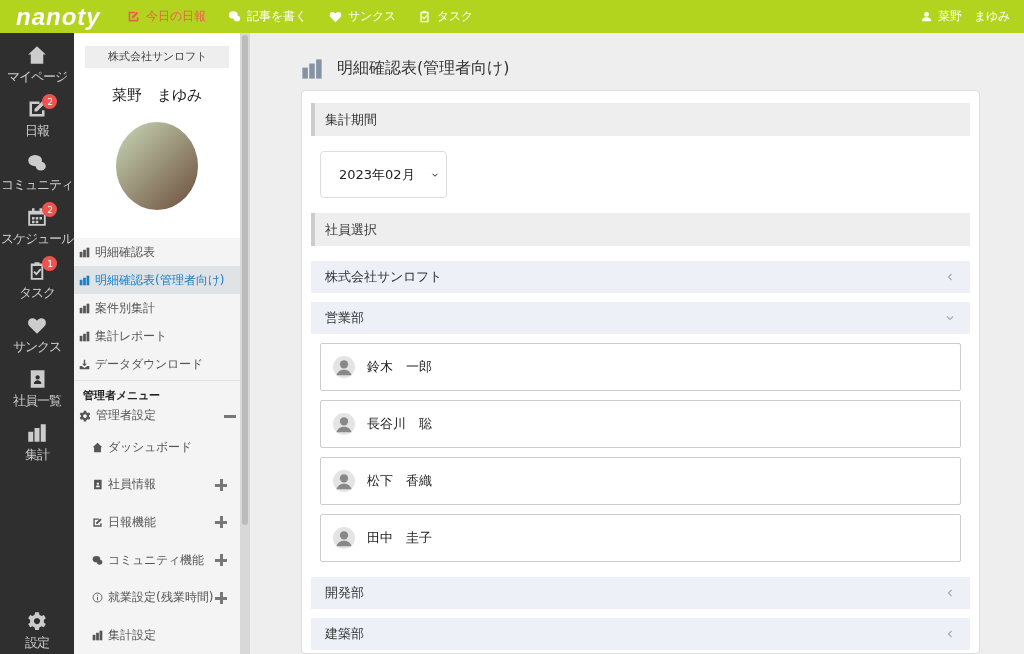  What do you see at coordinates (117, 416) in the screenshot?
I see `sidebar-item: 管理者設定` at bounding box center [117, 416].